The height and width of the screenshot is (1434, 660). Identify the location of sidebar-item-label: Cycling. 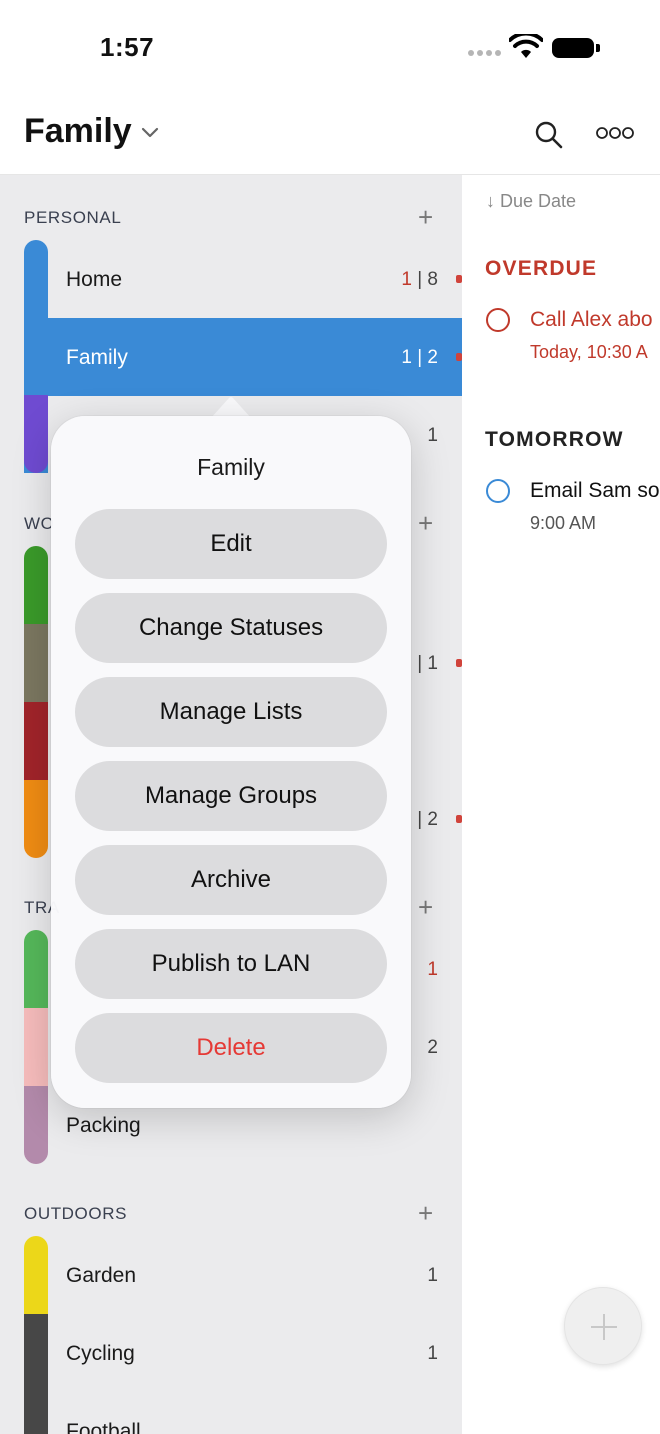
(100, 1353).